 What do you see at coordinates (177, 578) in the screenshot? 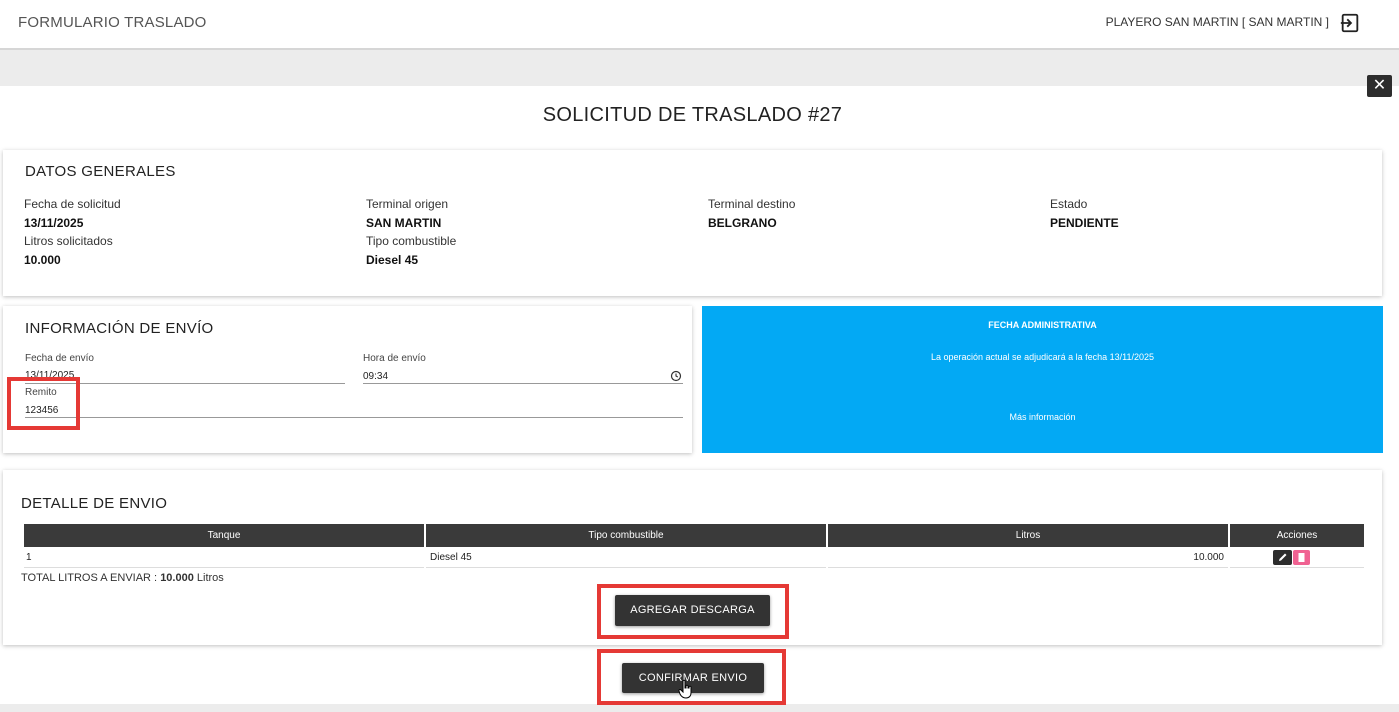
I see `total-value: 10.000` at bounding box center [177, 578].